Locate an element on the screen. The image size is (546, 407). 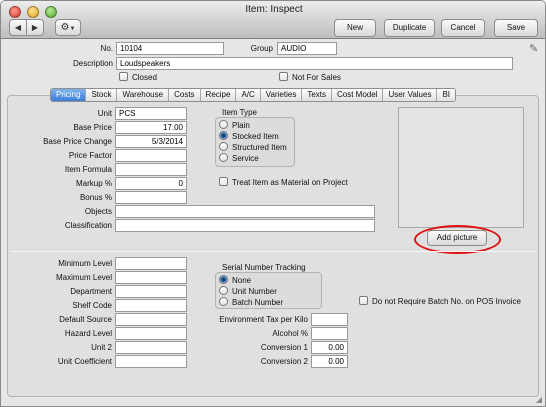
item-formula-field is located at coordinates (151, 169).